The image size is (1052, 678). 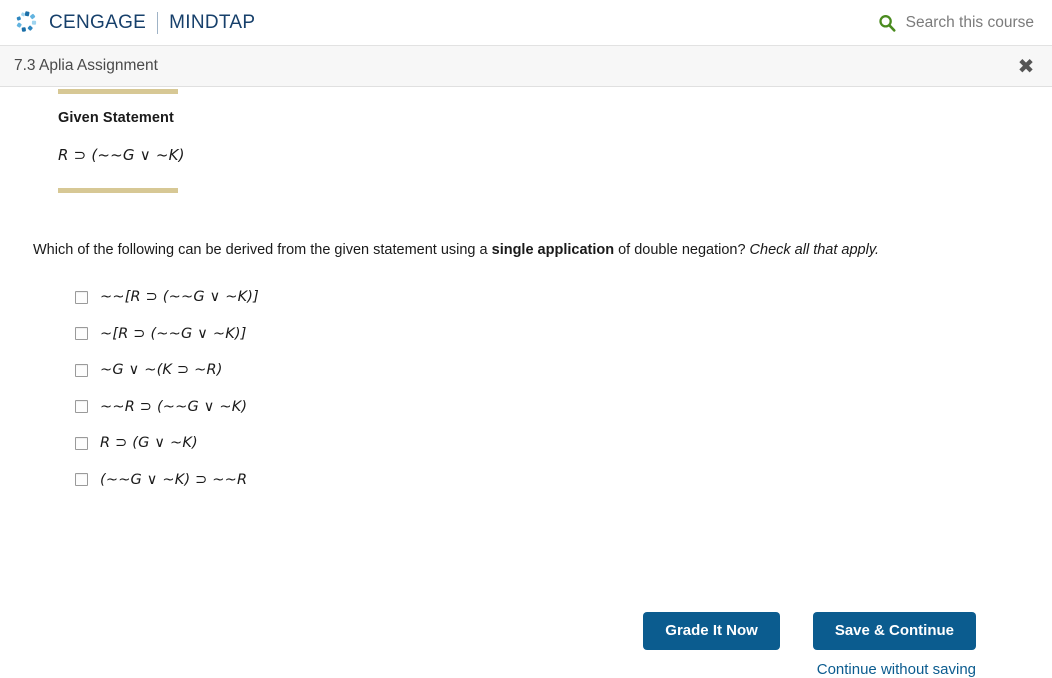 What do you see at coordinates (563, 297) in the screenshot?
I see `list-item: ~~[R ⊃ (~~G ∨ ~K)]` at bounding box center [563, 297].